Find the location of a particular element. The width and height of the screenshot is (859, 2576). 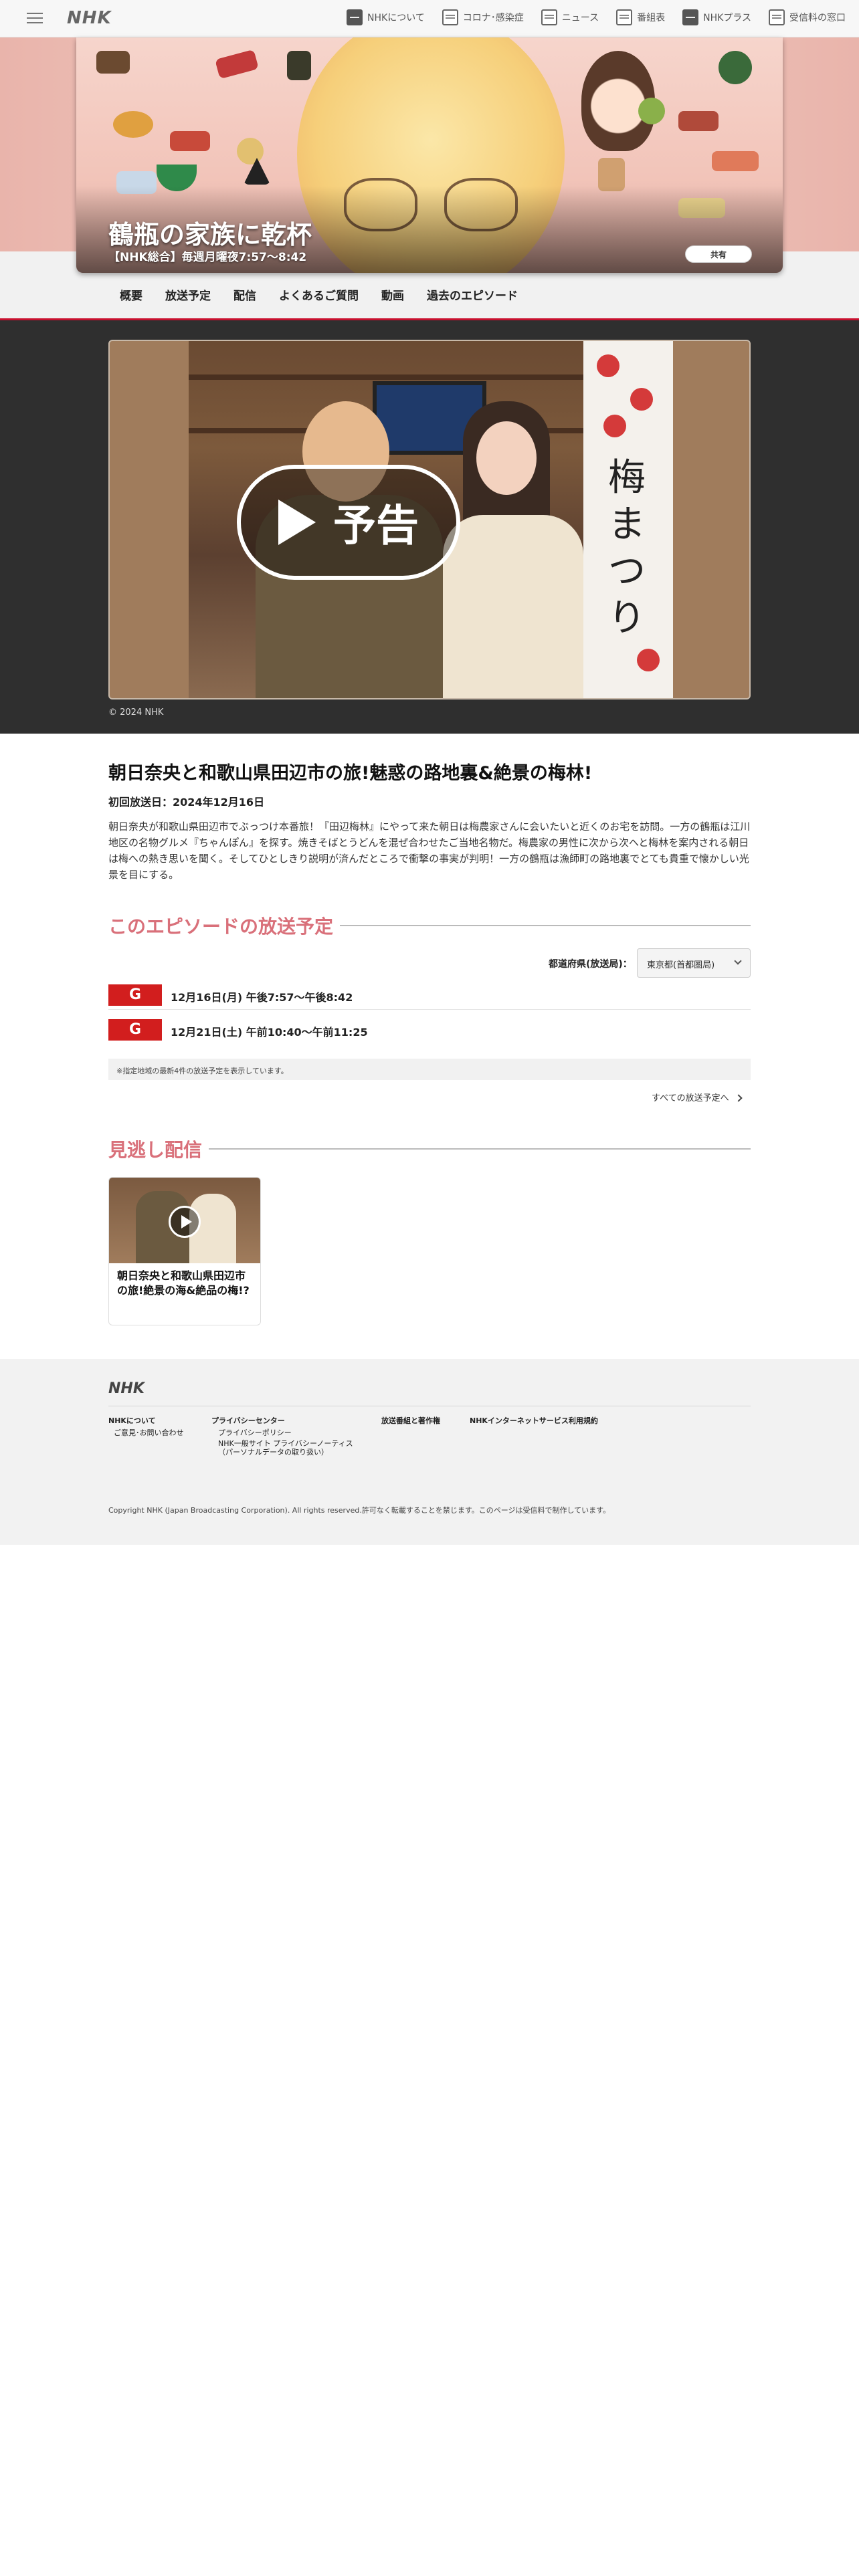

video-player: 梅まつり 予告 is located at coordinates (429, 520).